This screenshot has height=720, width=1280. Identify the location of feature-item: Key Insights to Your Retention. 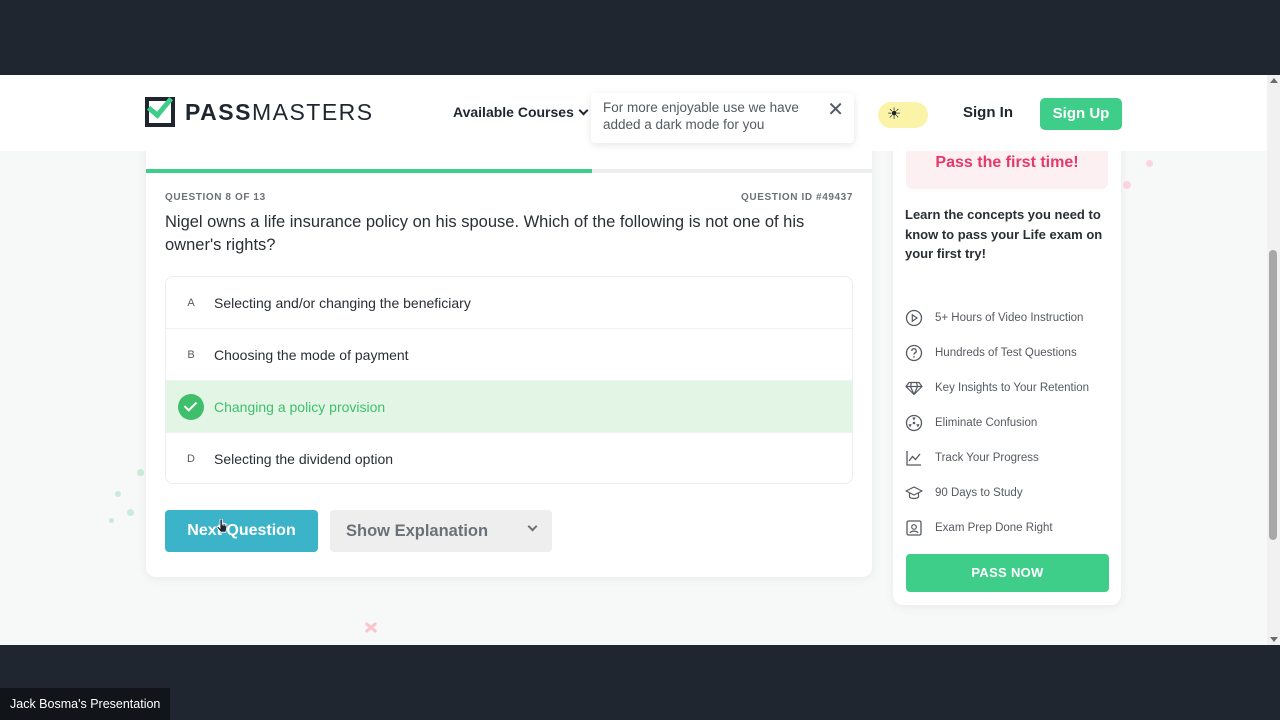
(997, 387).